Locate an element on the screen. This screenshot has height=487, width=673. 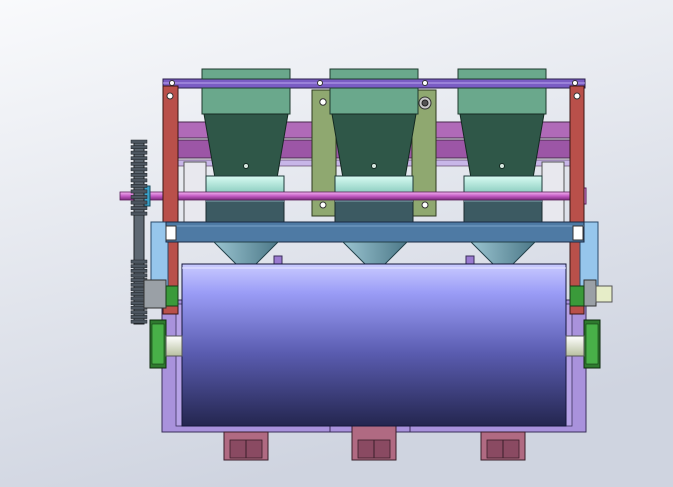
foot-right is located at coordinates (503, 446).